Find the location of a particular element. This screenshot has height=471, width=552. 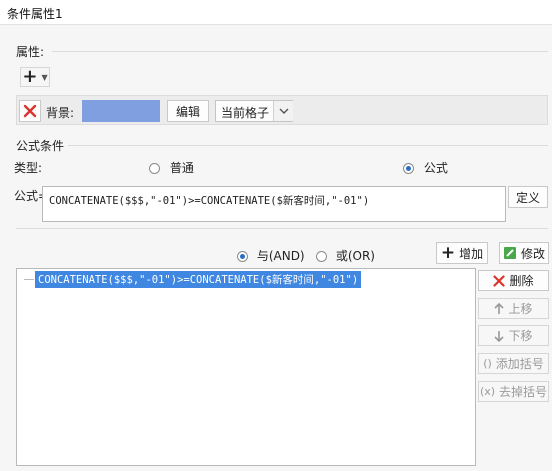

remove-background-button is located at coordinates (30, 111).